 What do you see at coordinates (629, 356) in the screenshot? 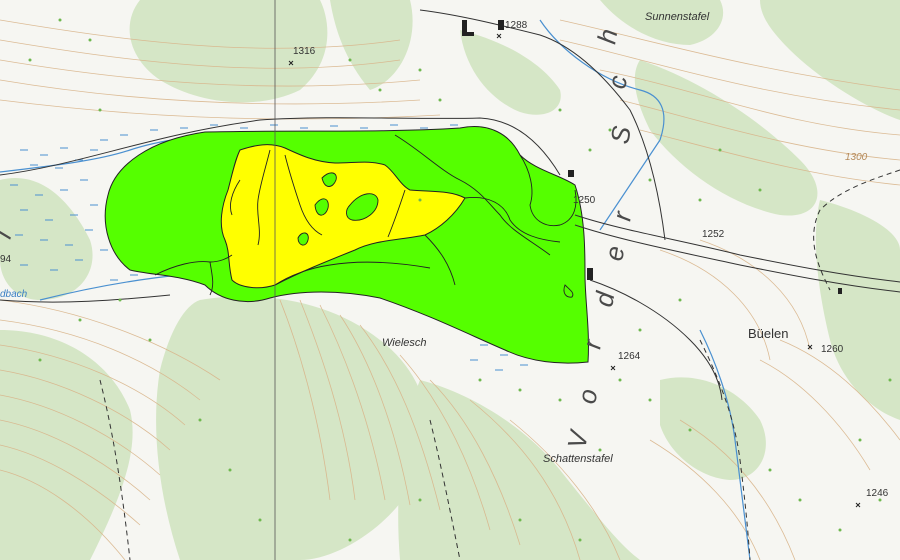
I see `spot-height-1264: 1264` at bounding box center [629, 356].